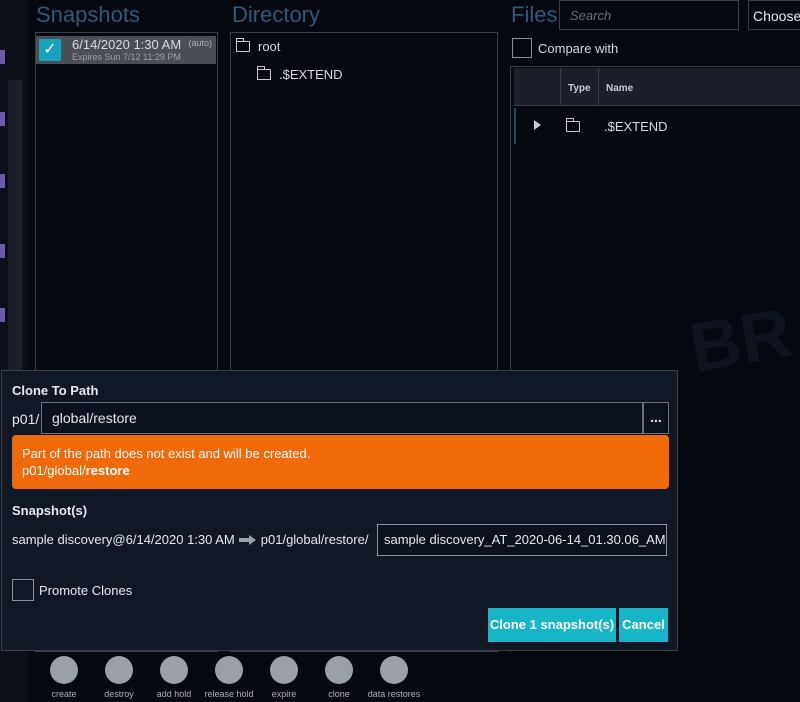  Describe the element at coordinates (552, 625) in the screenshot. I see `clone-submit-button: Clone 1 snapshot(s)` at that location.